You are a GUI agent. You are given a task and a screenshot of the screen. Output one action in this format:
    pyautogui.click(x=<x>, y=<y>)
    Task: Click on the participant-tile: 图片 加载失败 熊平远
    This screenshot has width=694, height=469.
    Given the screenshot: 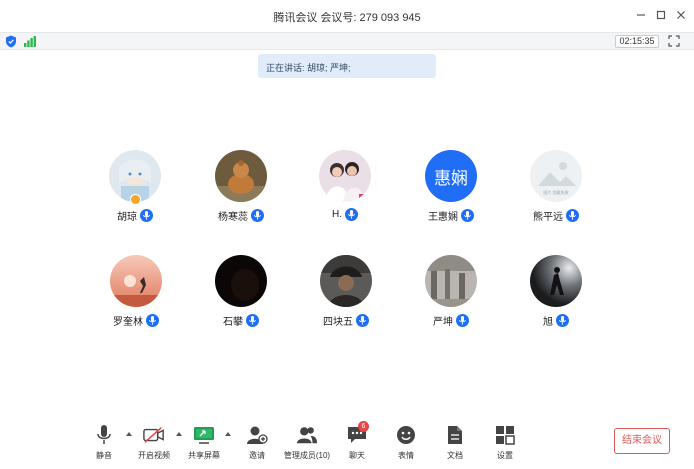 What is the action you would take?
    pyautogui.click(x=556, y=190)
    